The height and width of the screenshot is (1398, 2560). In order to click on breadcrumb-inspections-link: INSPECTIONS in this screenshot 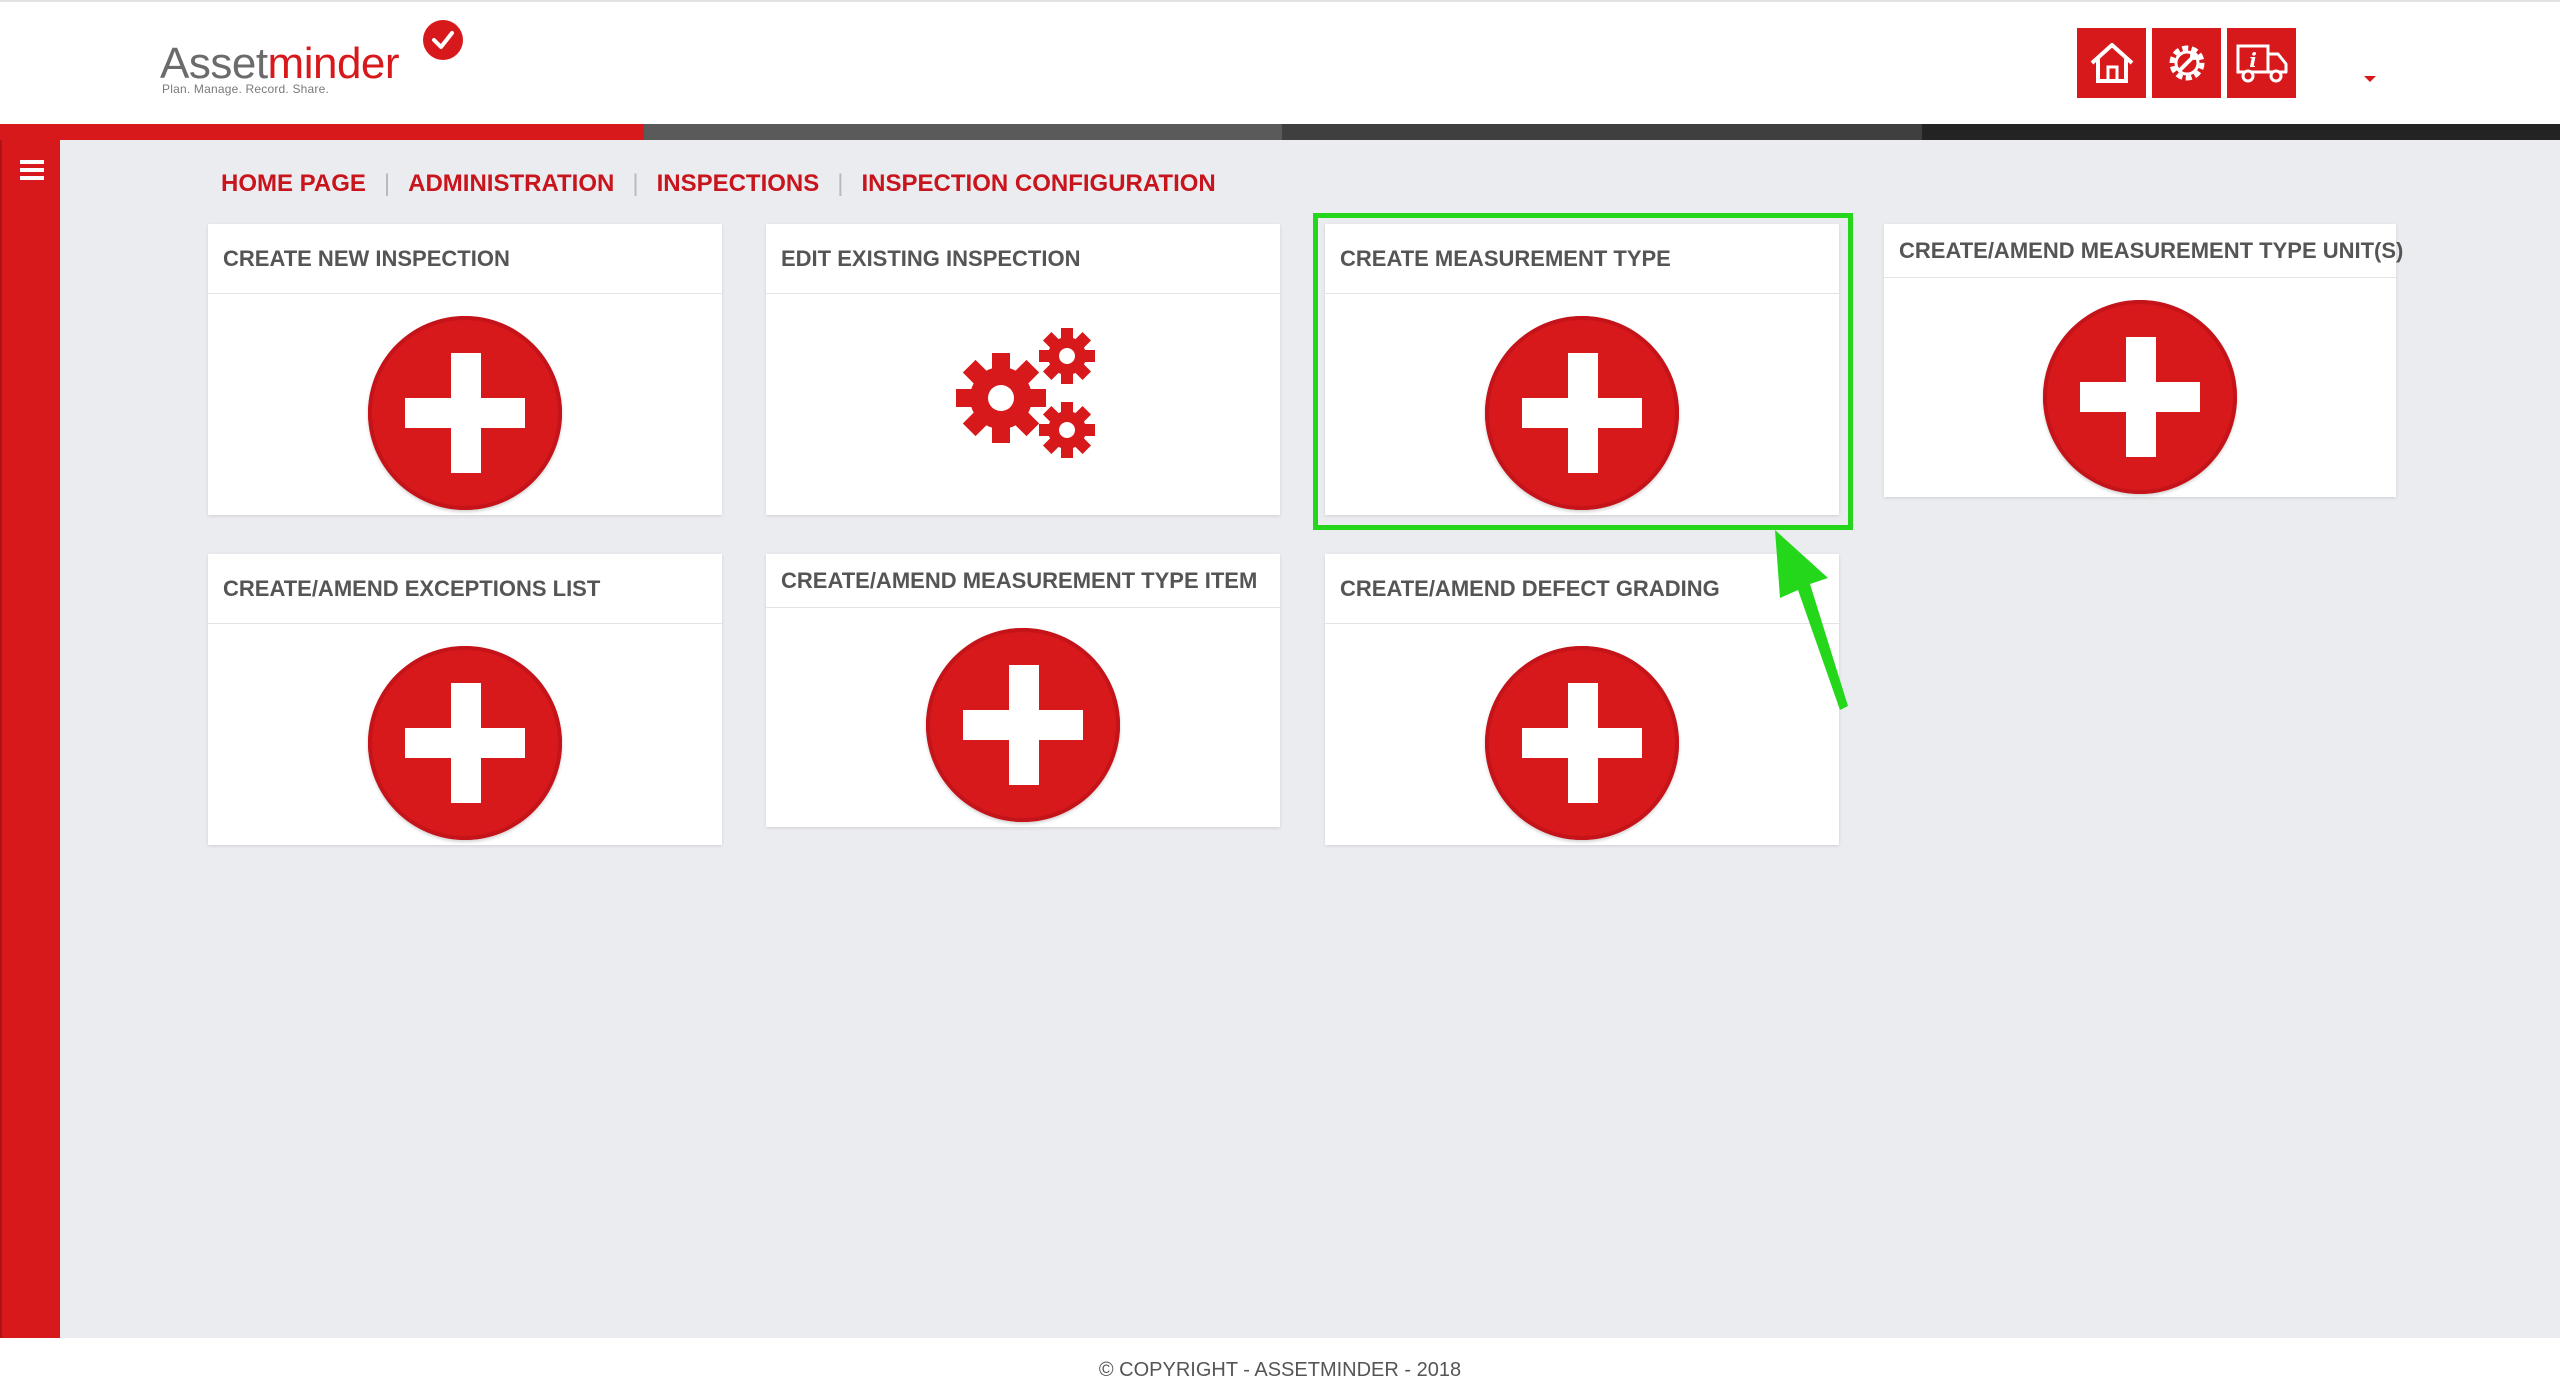, I will do `click(738, 184)`.